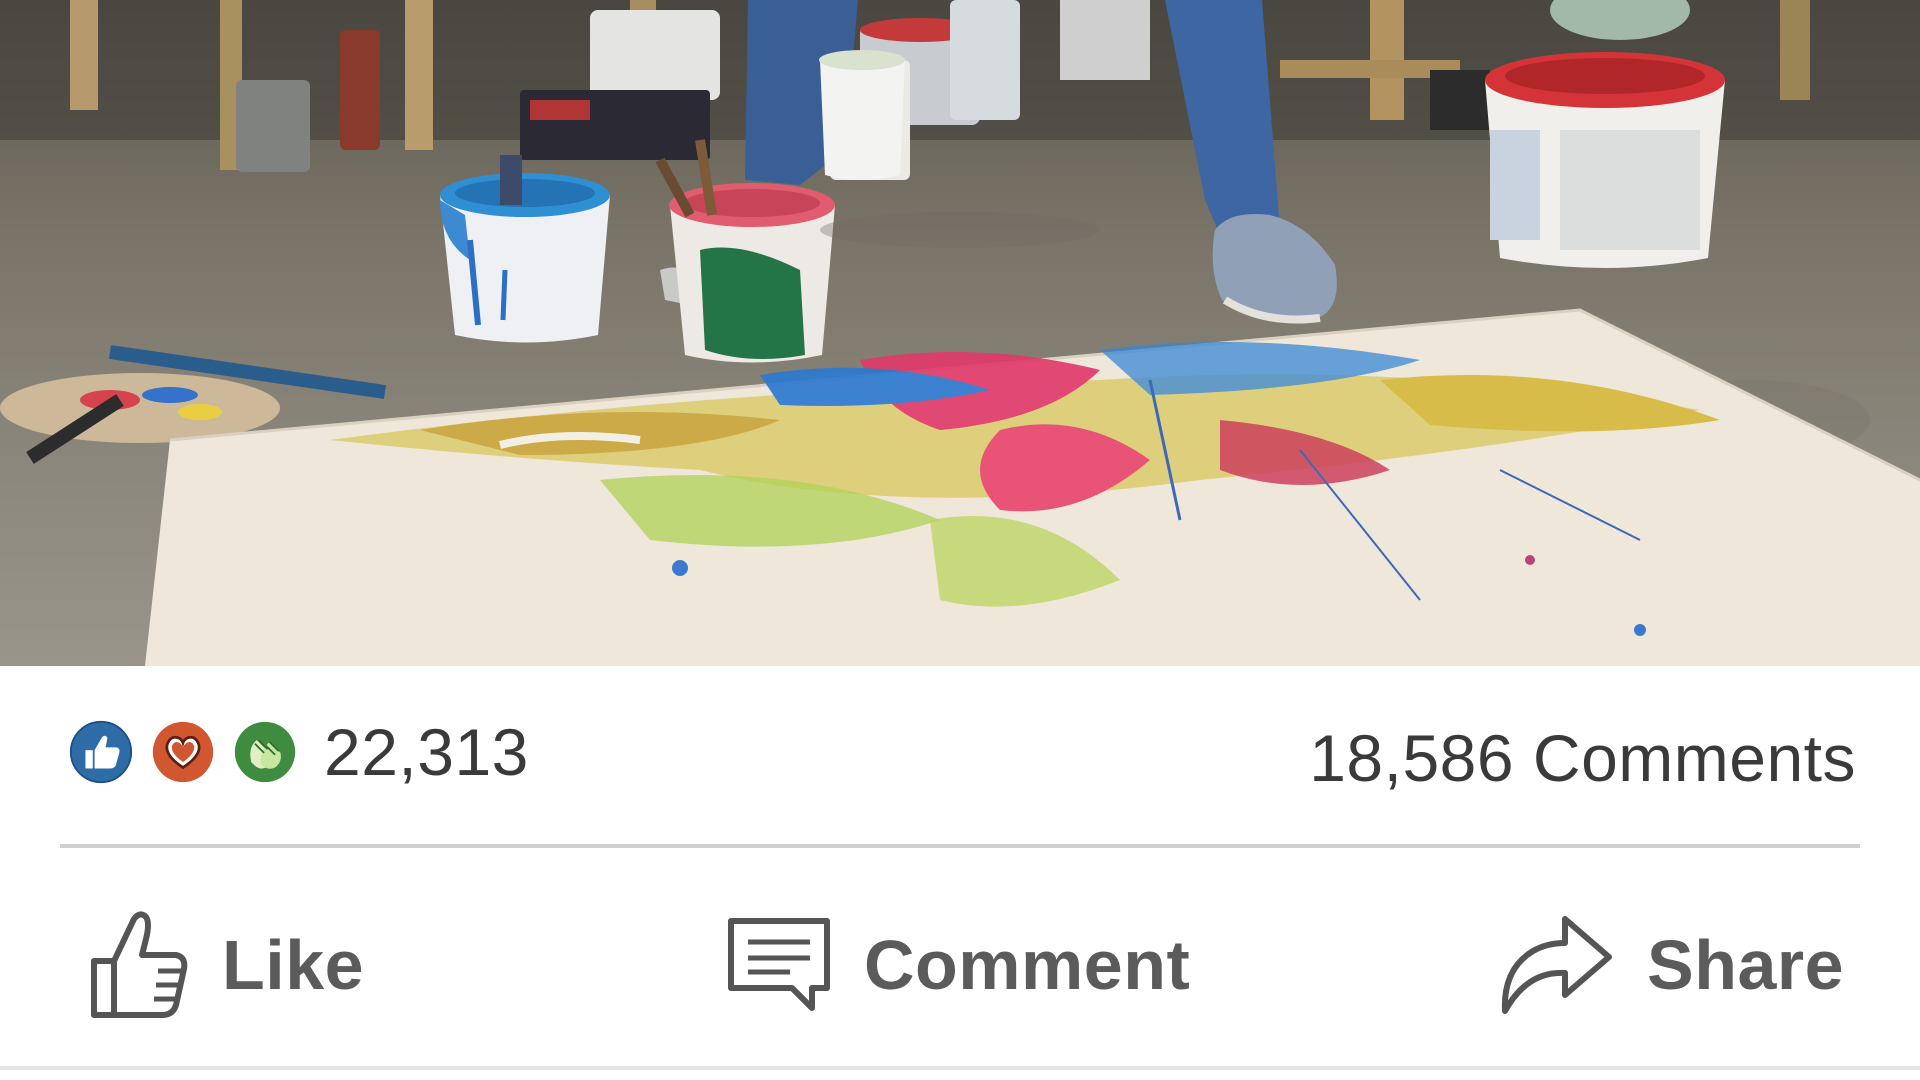 The width and height of the screenshot is (1920, 1080). Describe the element at coordinates (1746, 965) in the screenshot. I see `share-label: Share` at that location.